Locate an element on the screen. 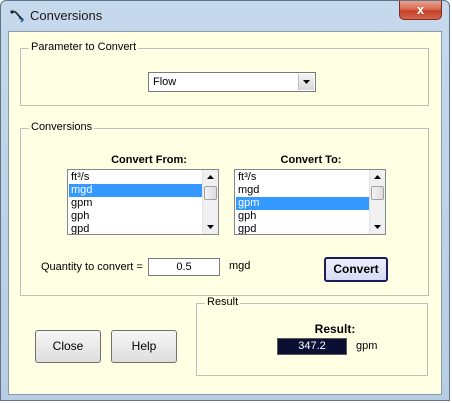 The width and height of the screenshot is (452, 403). convert-from-items: ft³/s mgd gpm gph gpd is located at coordinates (135, 202).